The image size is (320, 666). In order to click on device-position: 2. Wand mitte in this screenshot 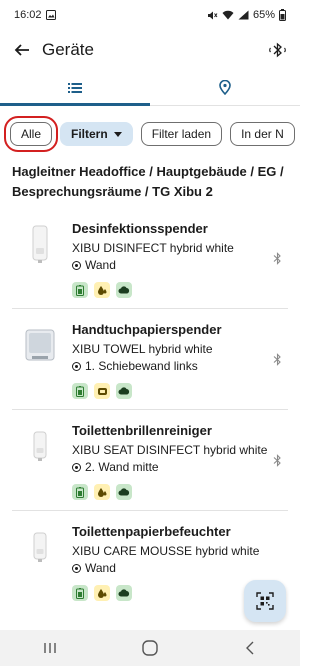, I will do `click(180, 467)`.